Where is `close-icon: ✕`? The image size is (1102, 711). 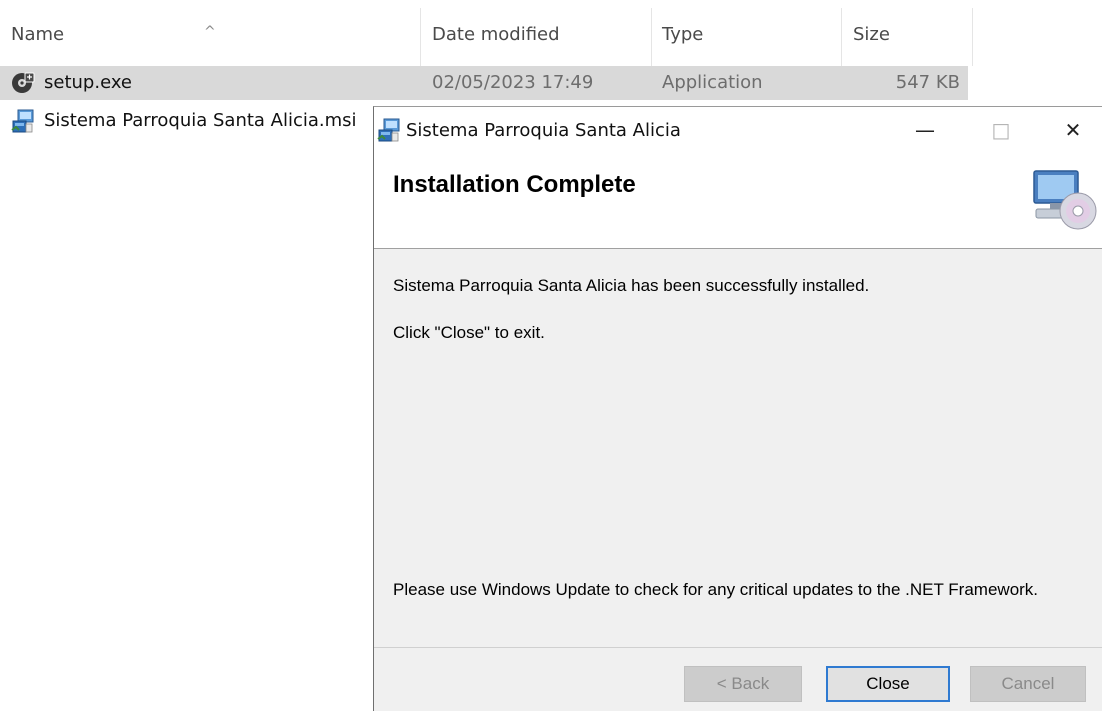
close-icon: ✕ is located at coordinates (1073, 130).